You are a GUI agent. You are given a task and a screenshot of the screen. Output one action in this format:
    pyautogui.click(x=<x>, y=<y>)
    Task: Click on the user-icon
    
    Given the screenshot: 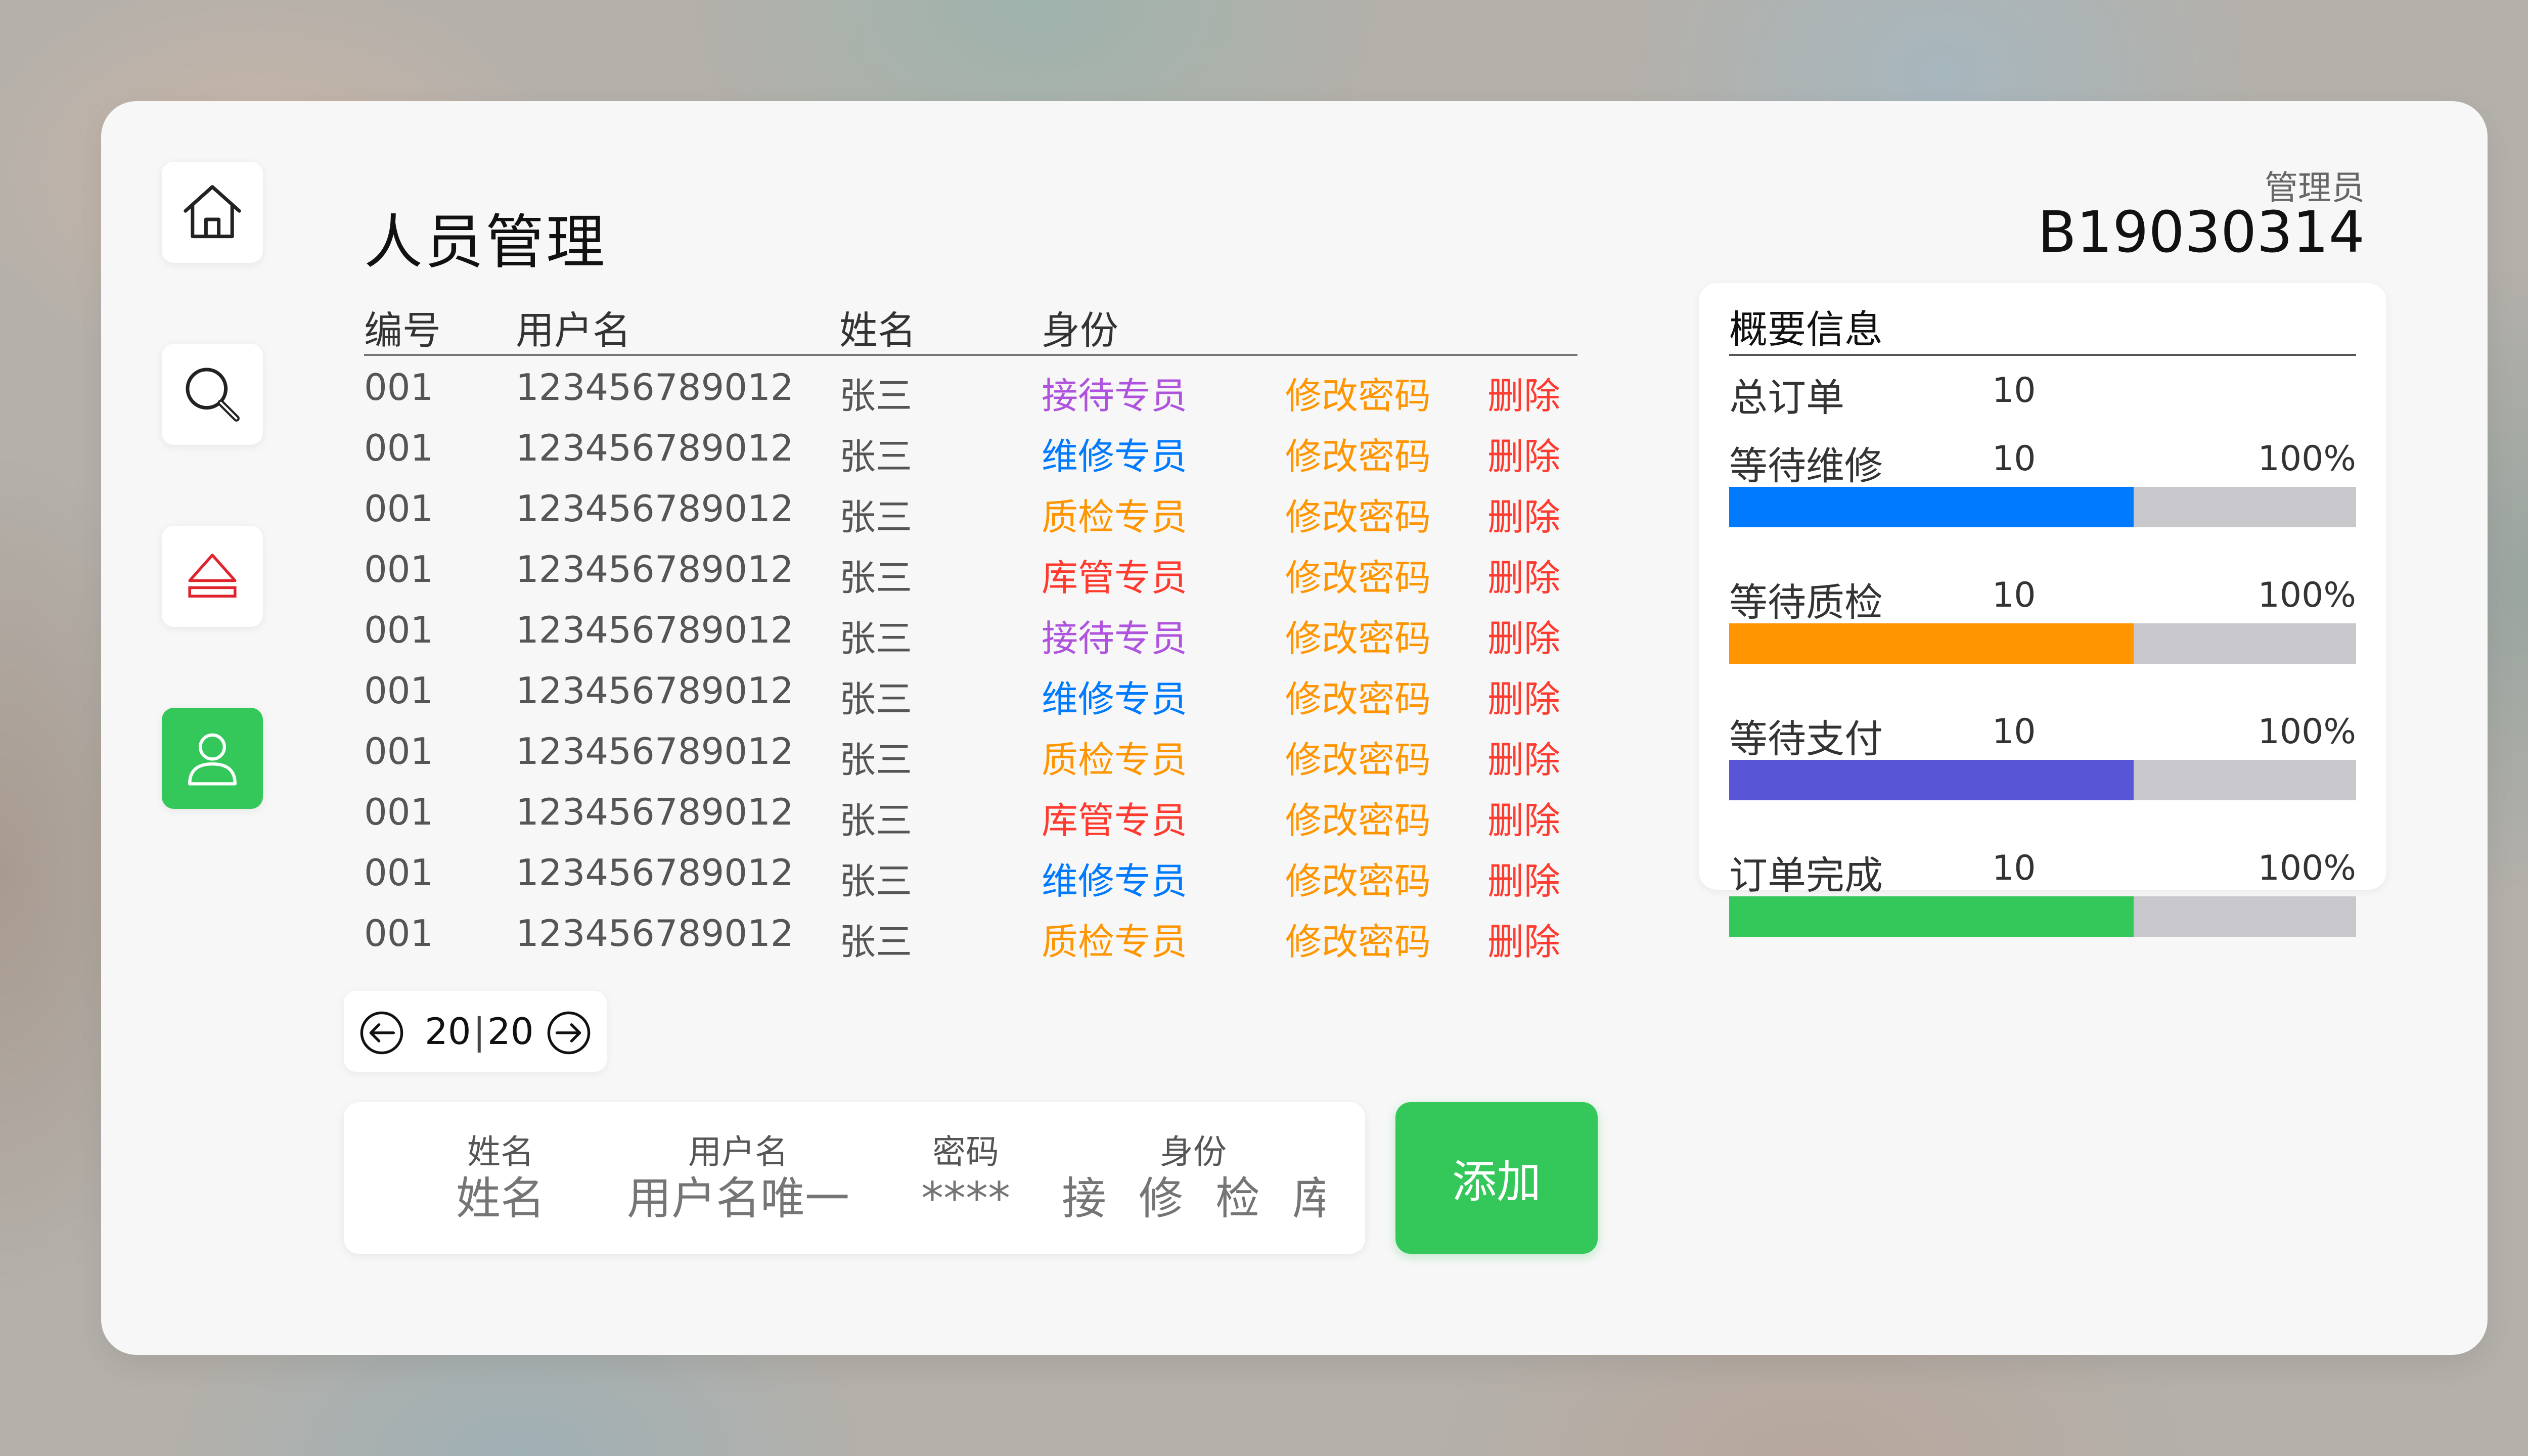 What is the action you would take?
    pyautogui.click(x=213, y=759)
    